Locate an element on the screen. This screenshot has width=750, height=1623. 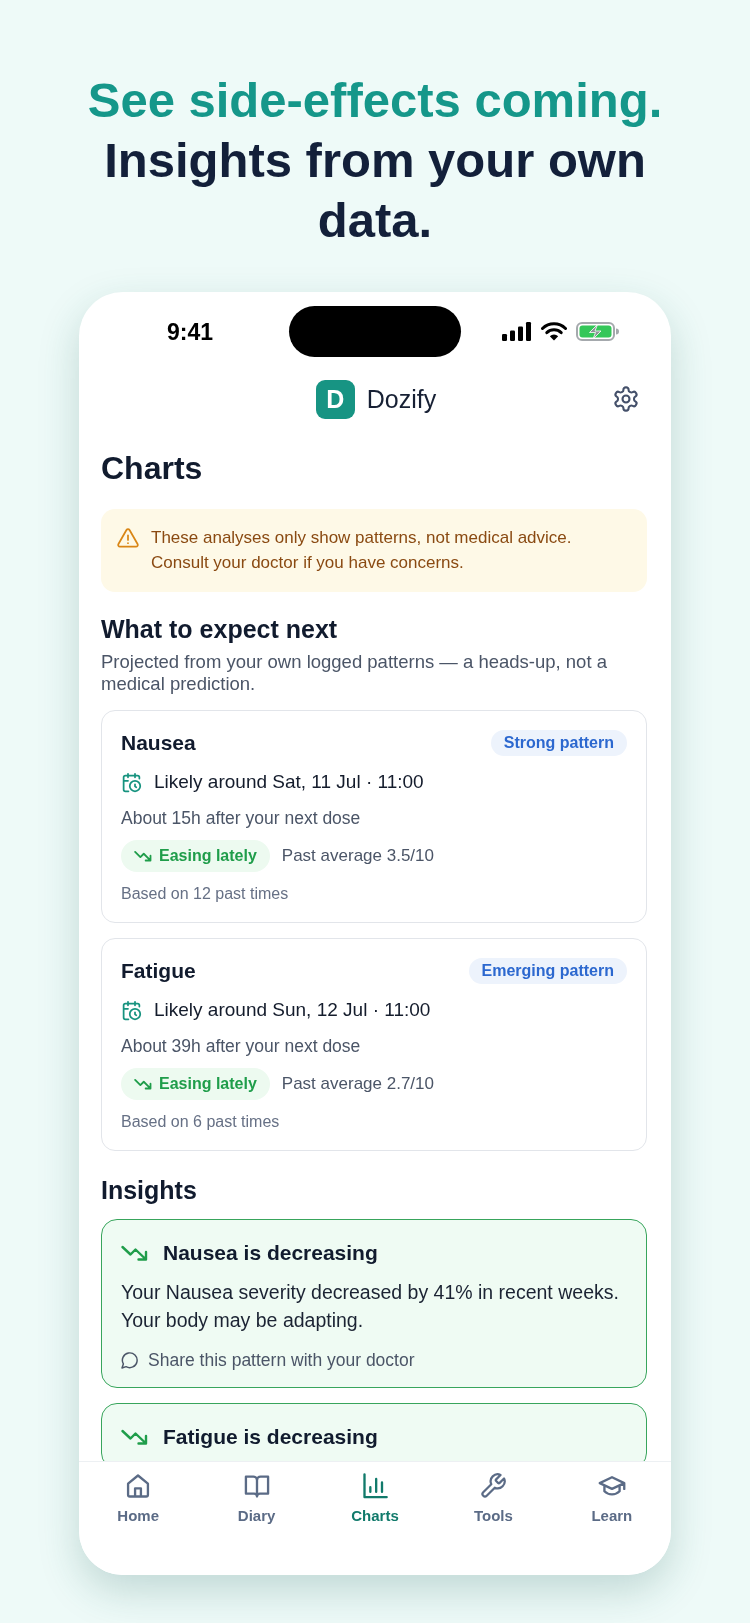
pattern-badge: Strong pattern is located at coordinates (558, 743).